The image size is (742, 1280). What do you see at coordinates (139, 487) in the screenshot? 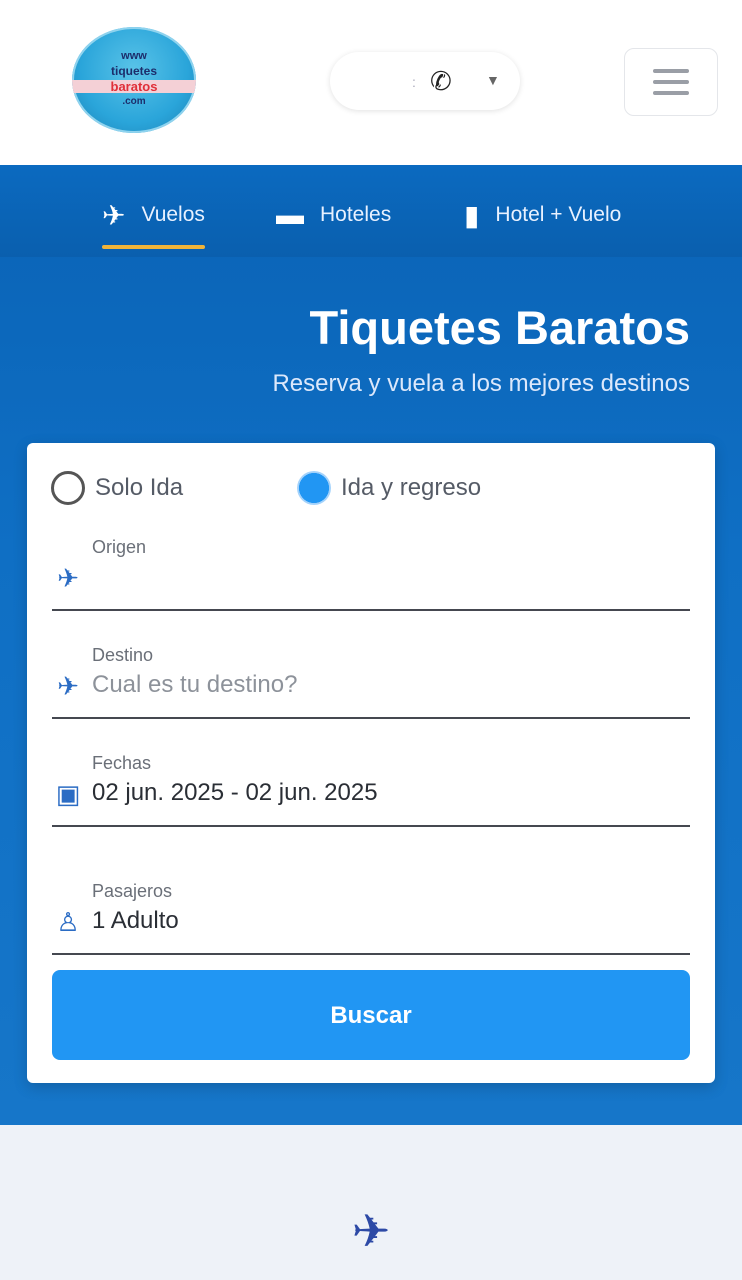
I see `radio-label: Solo Ida` at bounding box center [139, 487].